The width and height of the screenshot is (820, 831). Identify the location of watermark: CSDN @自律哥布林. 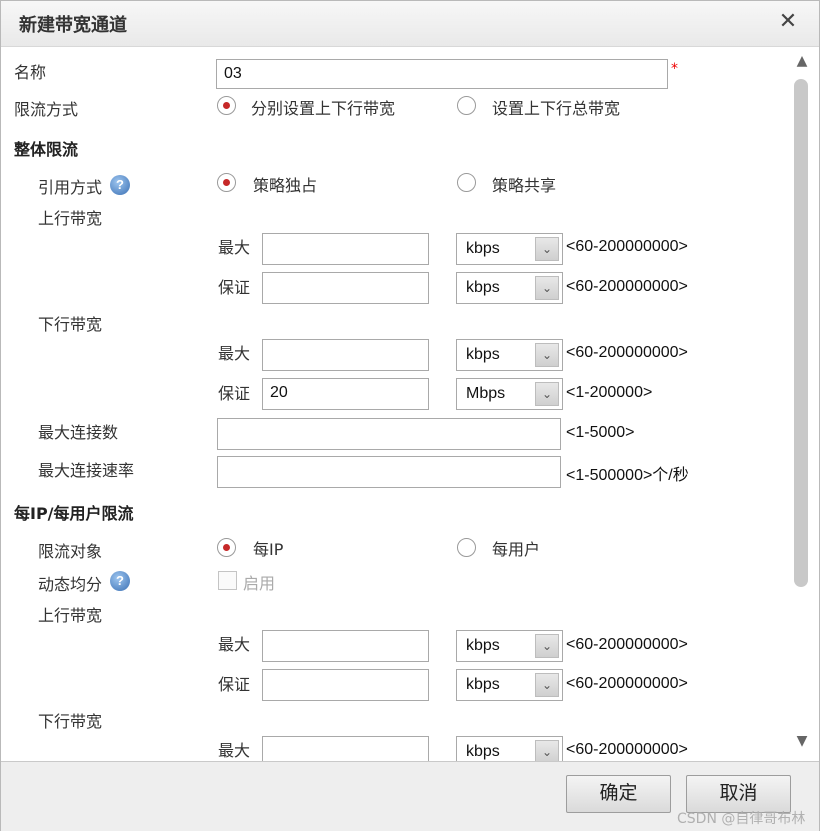
(741, 819).